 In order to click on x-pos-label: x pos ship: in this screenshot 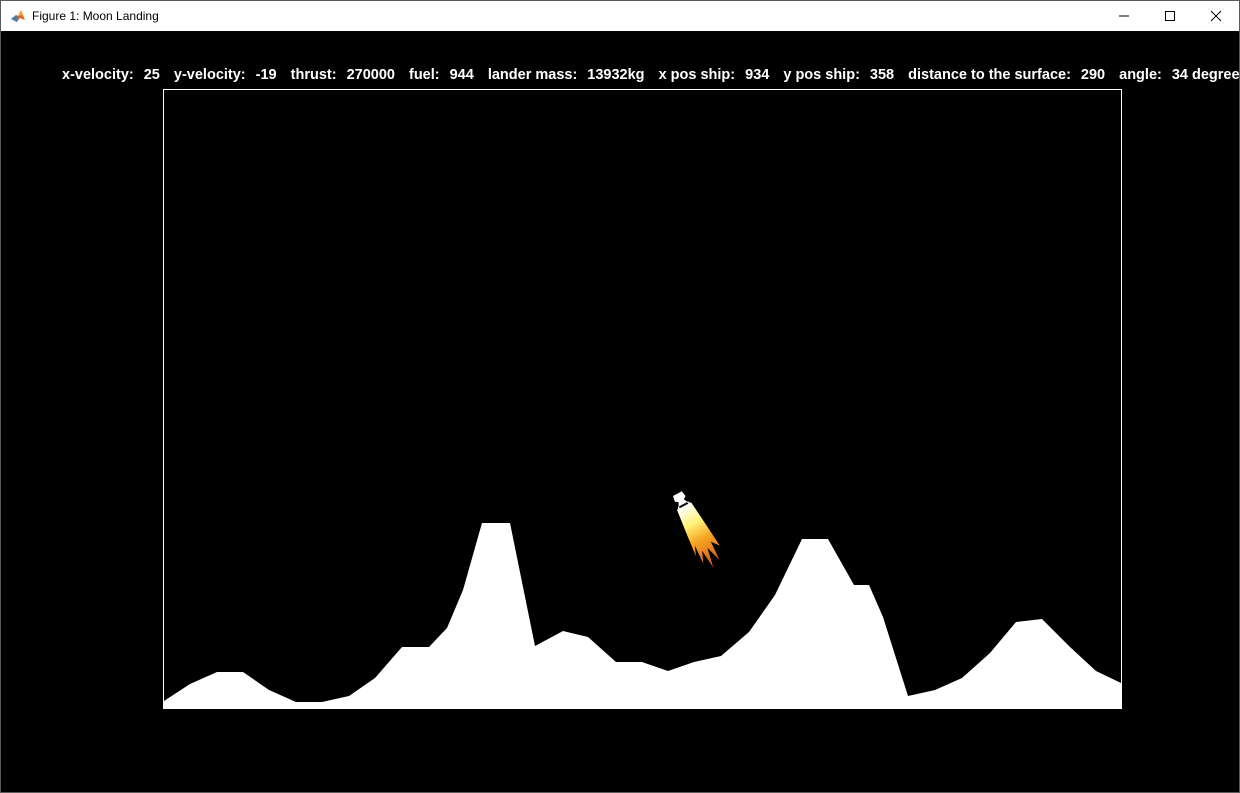, I will do `click(697, 75)`.